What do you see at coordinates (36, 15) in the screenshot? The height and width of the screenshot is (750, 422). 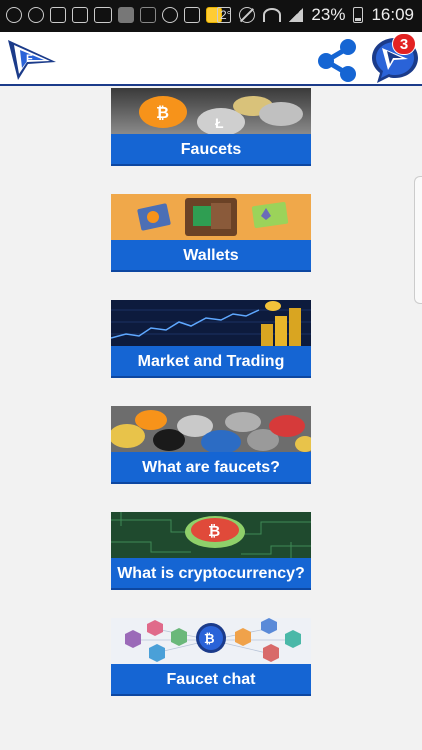 I see `messenger-icon` at bounding box center [36, 15].